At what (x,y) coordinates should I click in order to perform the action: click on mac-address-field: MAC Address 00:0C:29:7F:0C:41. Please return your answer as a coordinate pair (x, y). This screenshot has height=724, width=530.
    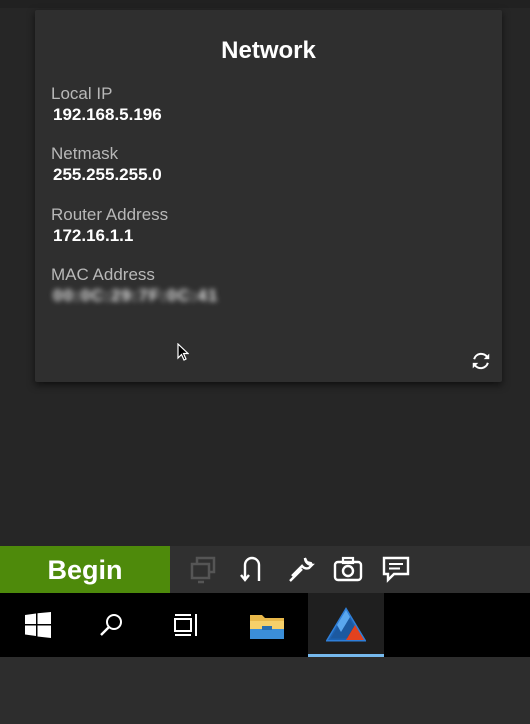
    Looking at the image, I should click on (134, 285).